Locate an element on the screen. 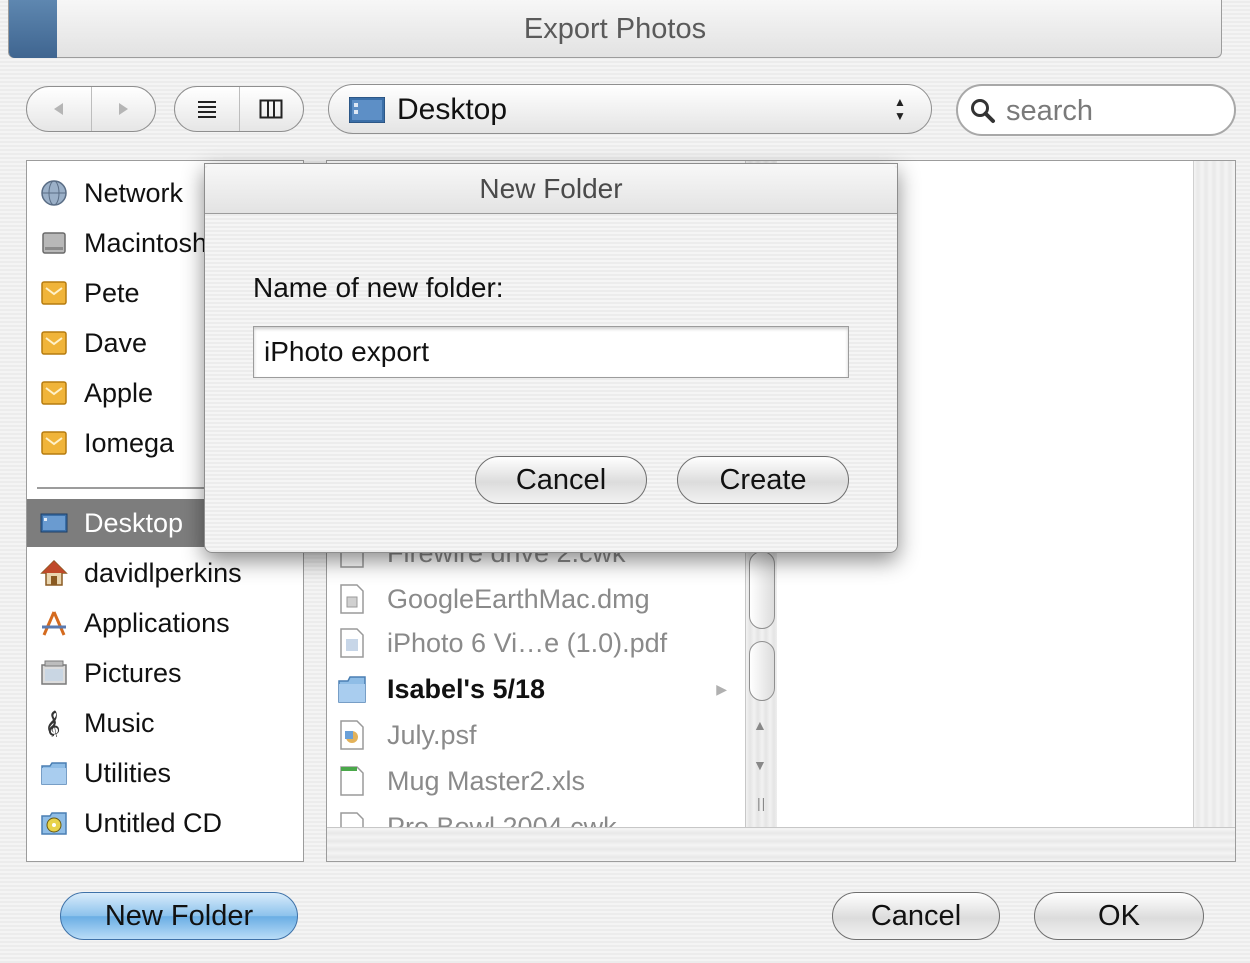 The image size is (1250, 963). back-button is located at coordinates (59, 109).